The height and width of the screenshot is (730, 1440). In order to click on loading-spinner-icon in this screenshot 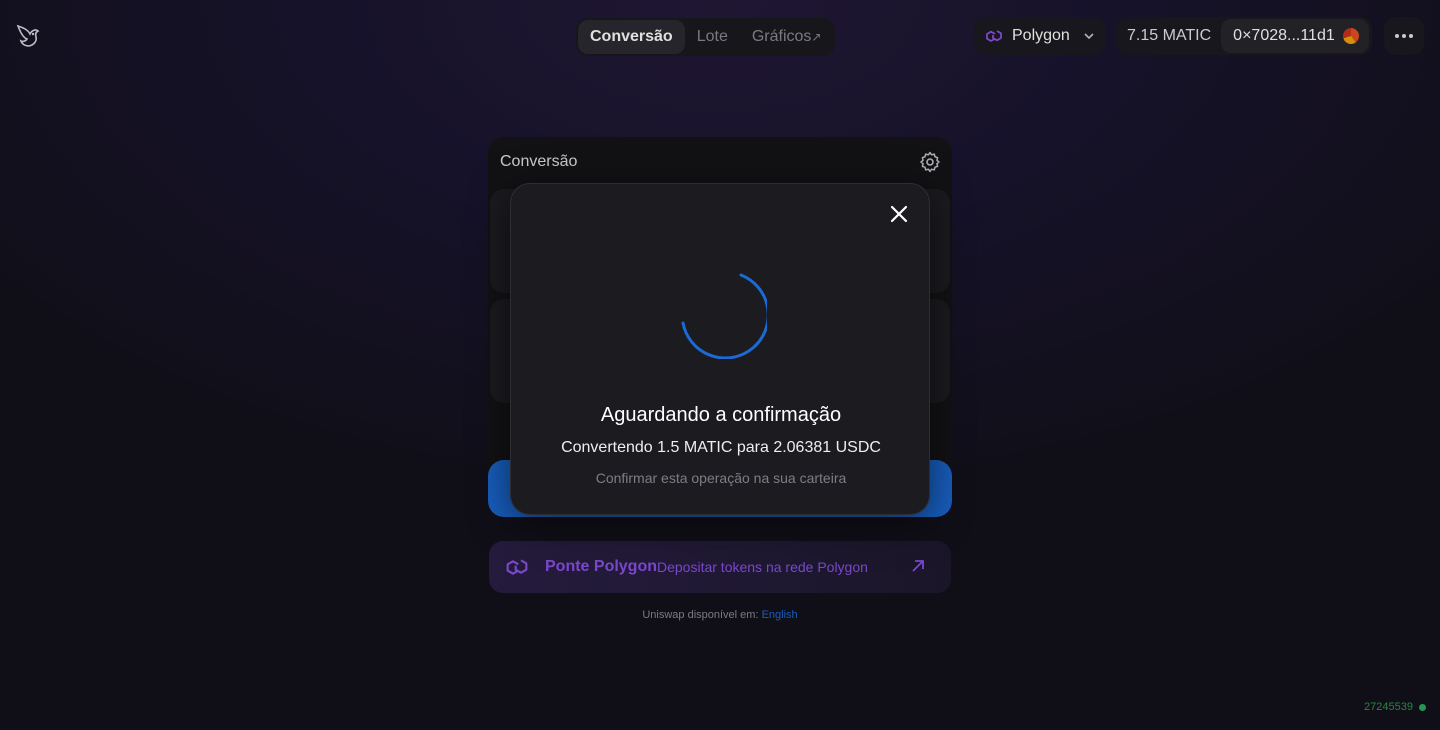, I will do `click(724, 316)`.